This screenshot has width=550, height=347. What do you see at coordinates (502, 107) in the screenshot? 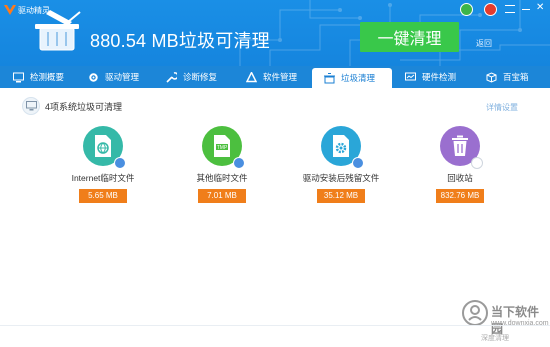
I see `detail-settings-link: 详情设置` at bounding box center [502, 107].